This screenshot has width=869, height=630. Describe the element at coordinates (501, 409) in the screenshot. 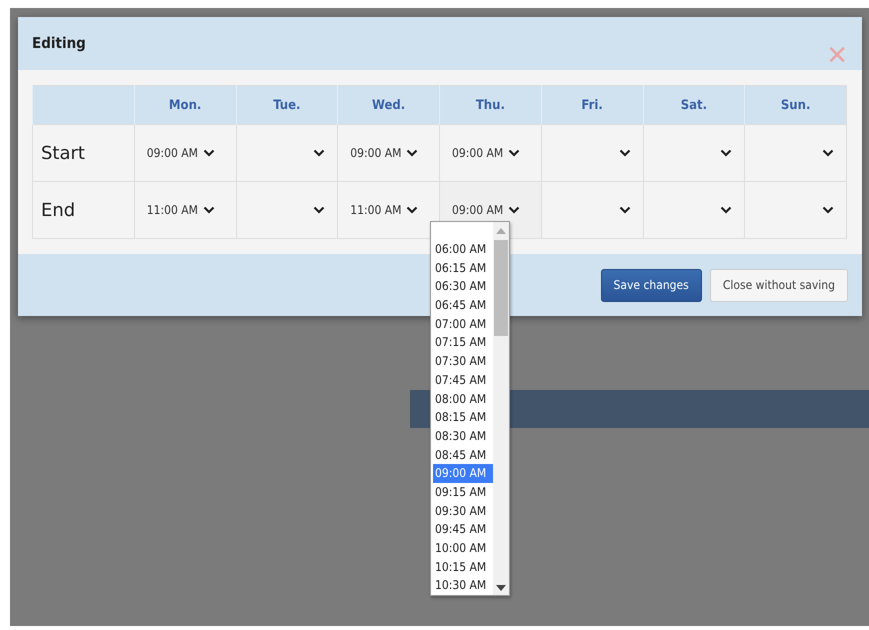

I see `scrollbar` at that location.